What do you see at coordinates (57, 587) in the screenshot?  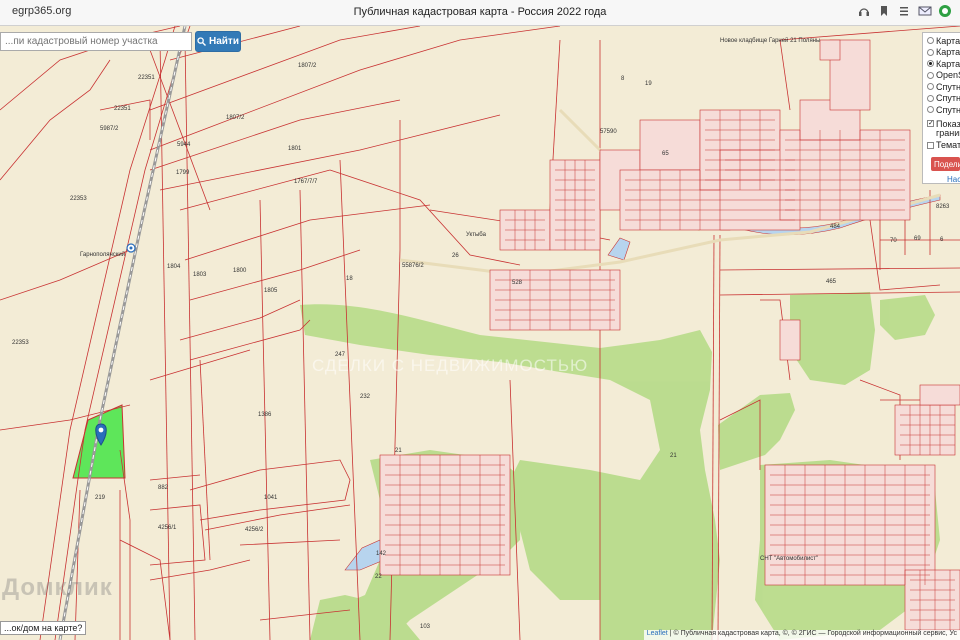 I see `brand-watermark: Домклик` at bounding box center [57, 587].